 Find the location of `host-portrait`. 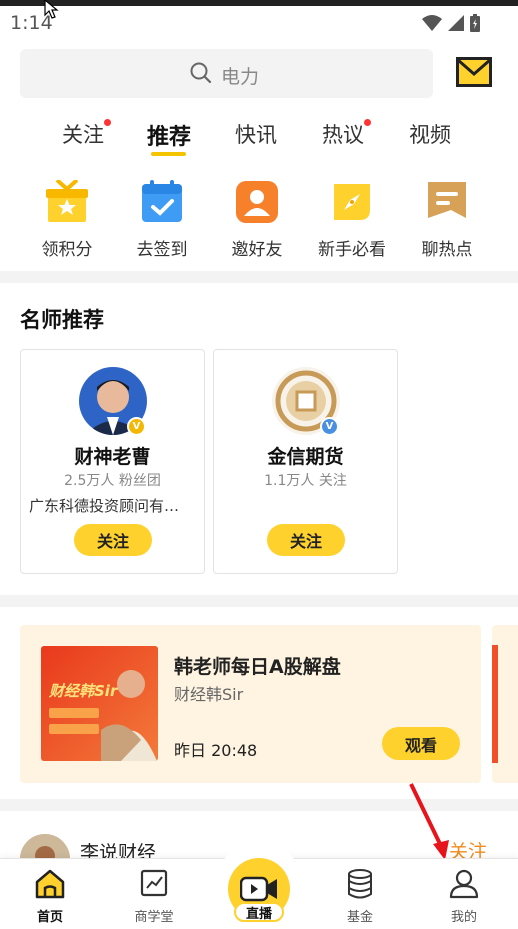

host-portrait is located at coordinates (129, 715).